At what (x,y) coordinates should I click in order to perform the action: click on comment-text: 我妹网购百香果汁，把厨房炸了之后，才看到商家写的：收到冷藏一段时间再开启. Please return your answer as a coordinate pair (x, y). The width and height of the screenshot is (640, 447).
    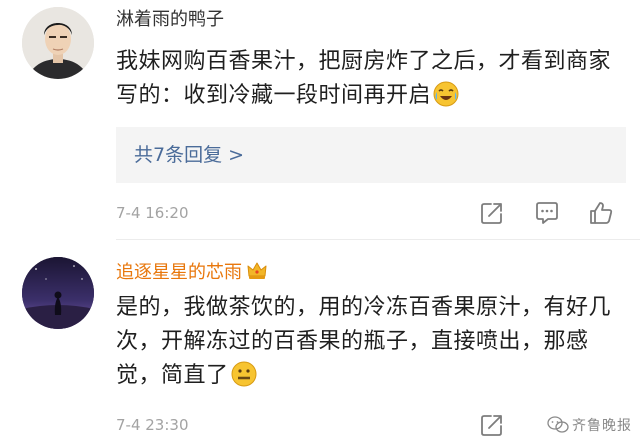
    Looking at the image, I should click on (371, 79).